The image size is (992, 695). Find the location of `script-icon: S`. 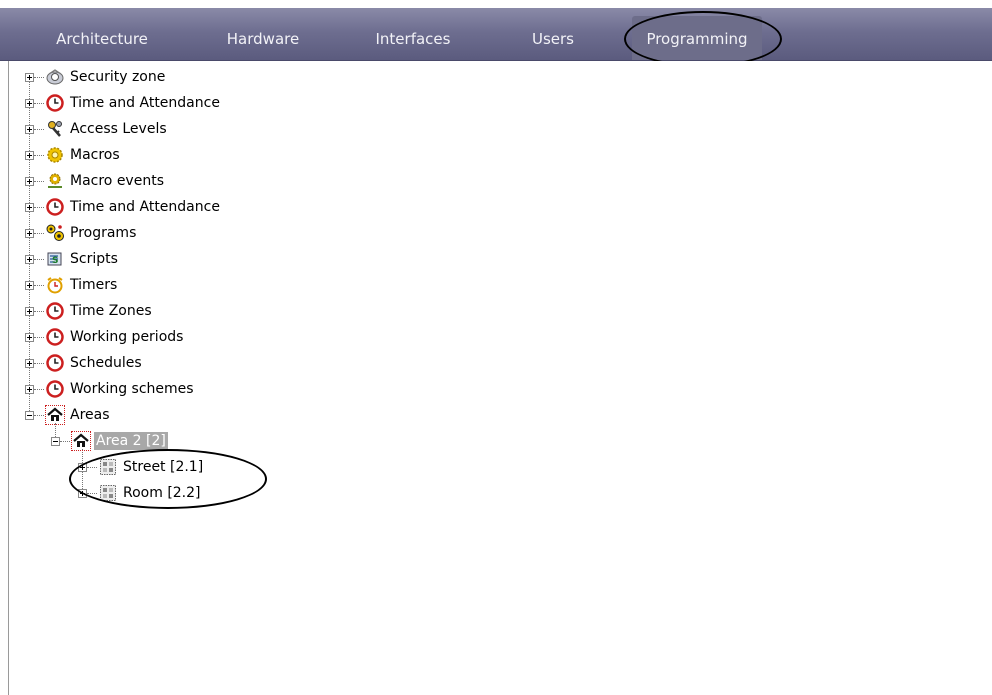

script-icon: S is located at coordinates (55, 259).